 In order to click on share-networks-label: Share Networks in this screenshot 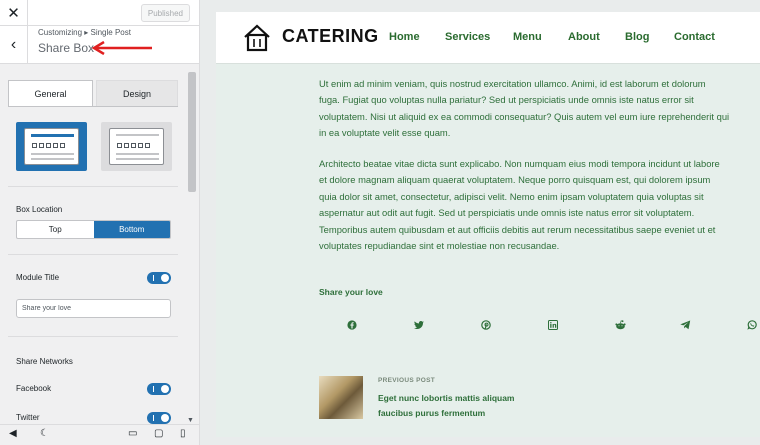, I will do `click(44, 361)`.